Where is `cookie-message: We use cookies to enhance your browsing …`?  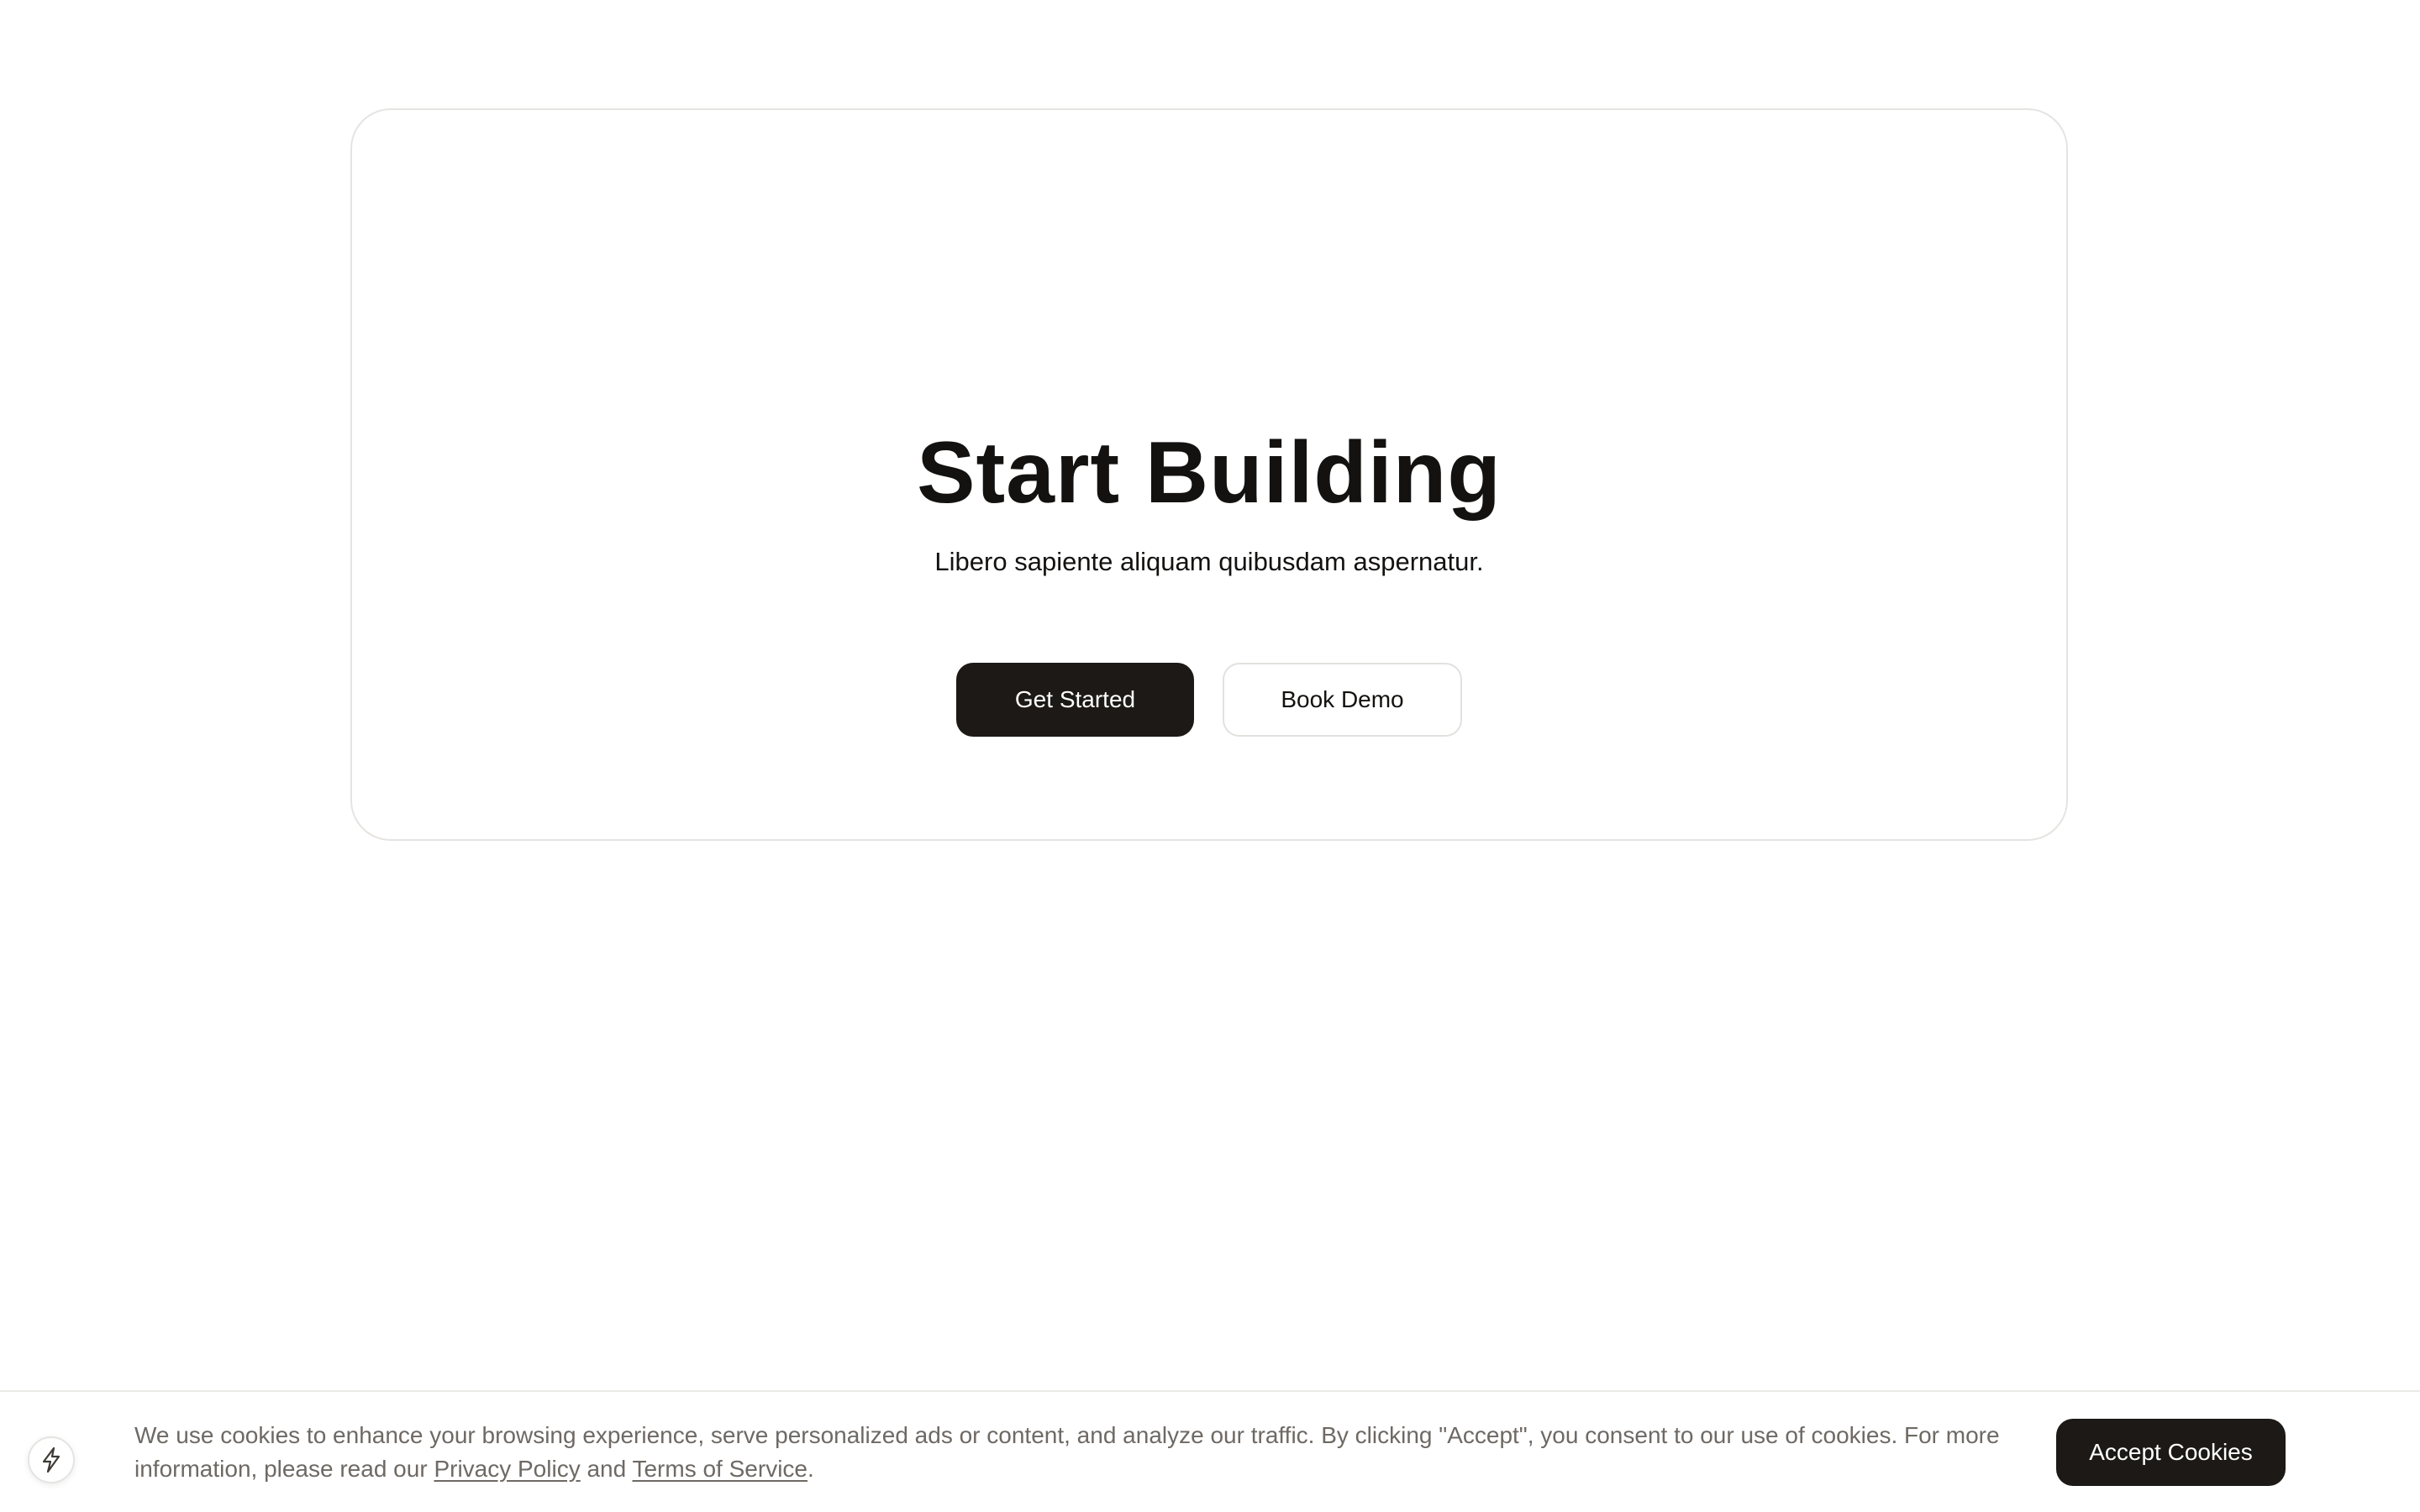 cookie-message: We use cookies to enhance your browsing … is located at coordinates (1083, 1452).